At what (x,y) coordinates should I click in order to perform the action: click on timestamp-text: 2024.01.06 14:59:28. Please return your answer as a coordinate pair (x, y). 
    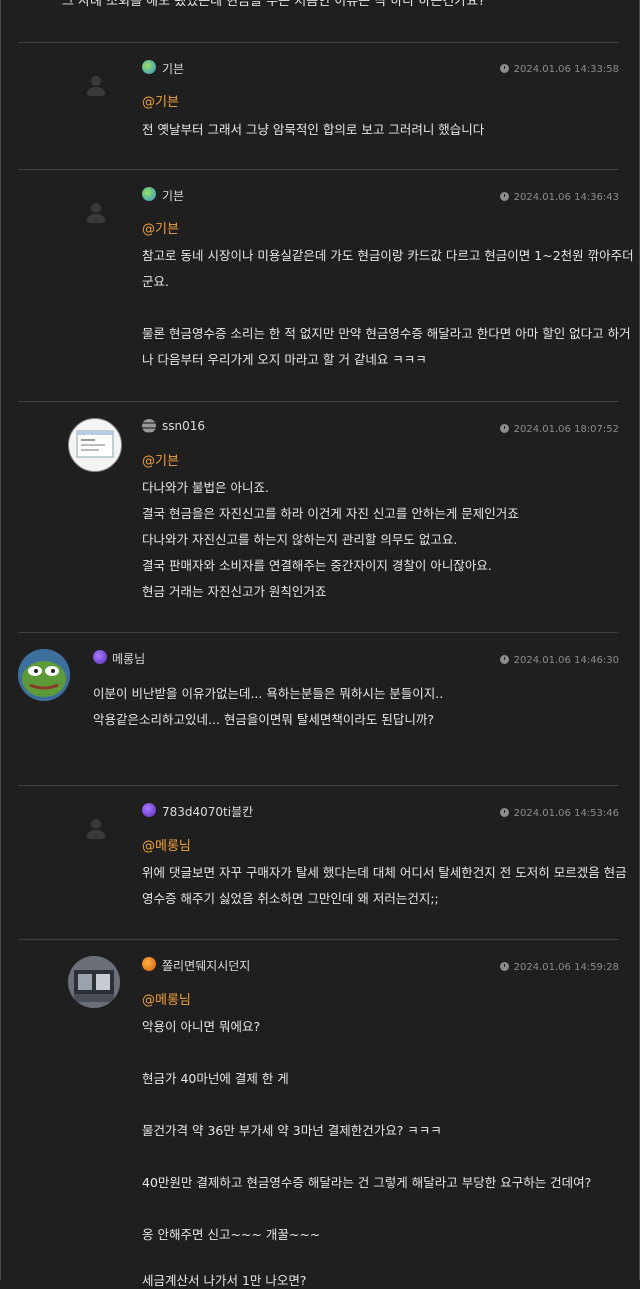
    Looking at the image, I should click on (566, 967).